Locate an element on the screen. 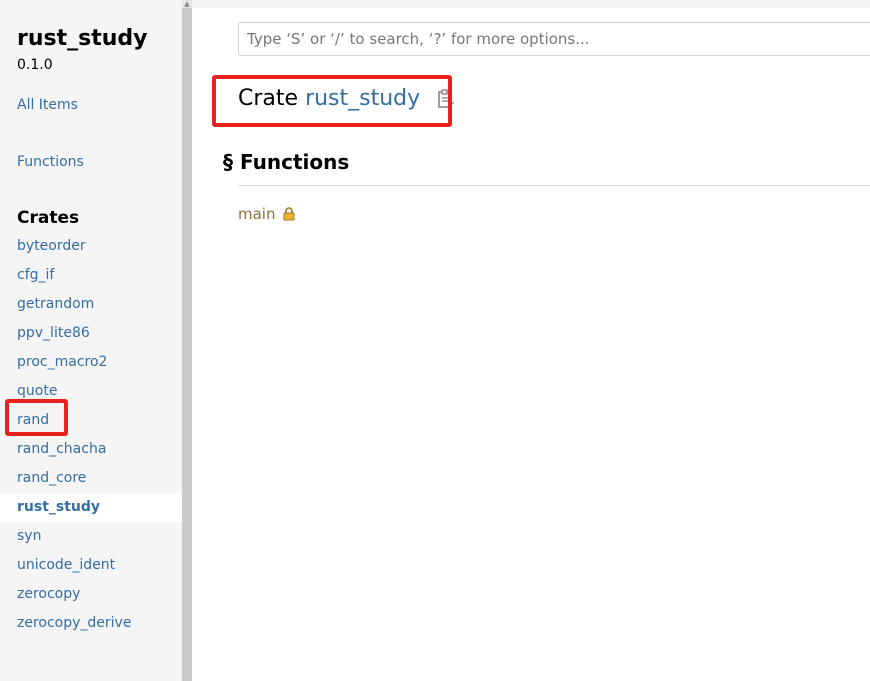 The width and height of the screenshot is (870, 681). crate-item-proc-macro2: proc_macro2 is located at coordinates (91, 362).